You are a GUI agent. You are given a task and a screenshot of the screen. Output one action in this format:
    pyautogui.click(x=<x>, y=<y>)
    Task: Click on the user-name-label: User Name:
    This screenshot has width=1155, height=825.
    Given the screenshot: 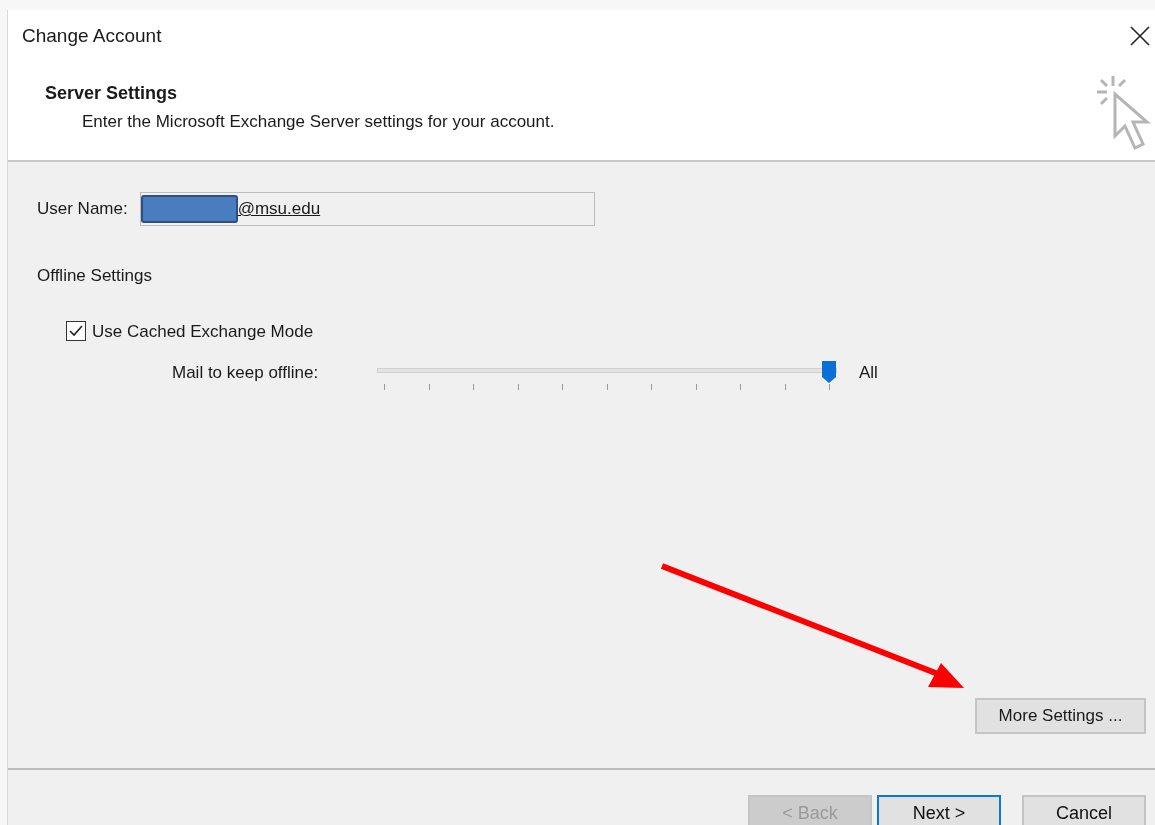 What is the action you would take?
    pyautogui.click(x=82, y=209)
    